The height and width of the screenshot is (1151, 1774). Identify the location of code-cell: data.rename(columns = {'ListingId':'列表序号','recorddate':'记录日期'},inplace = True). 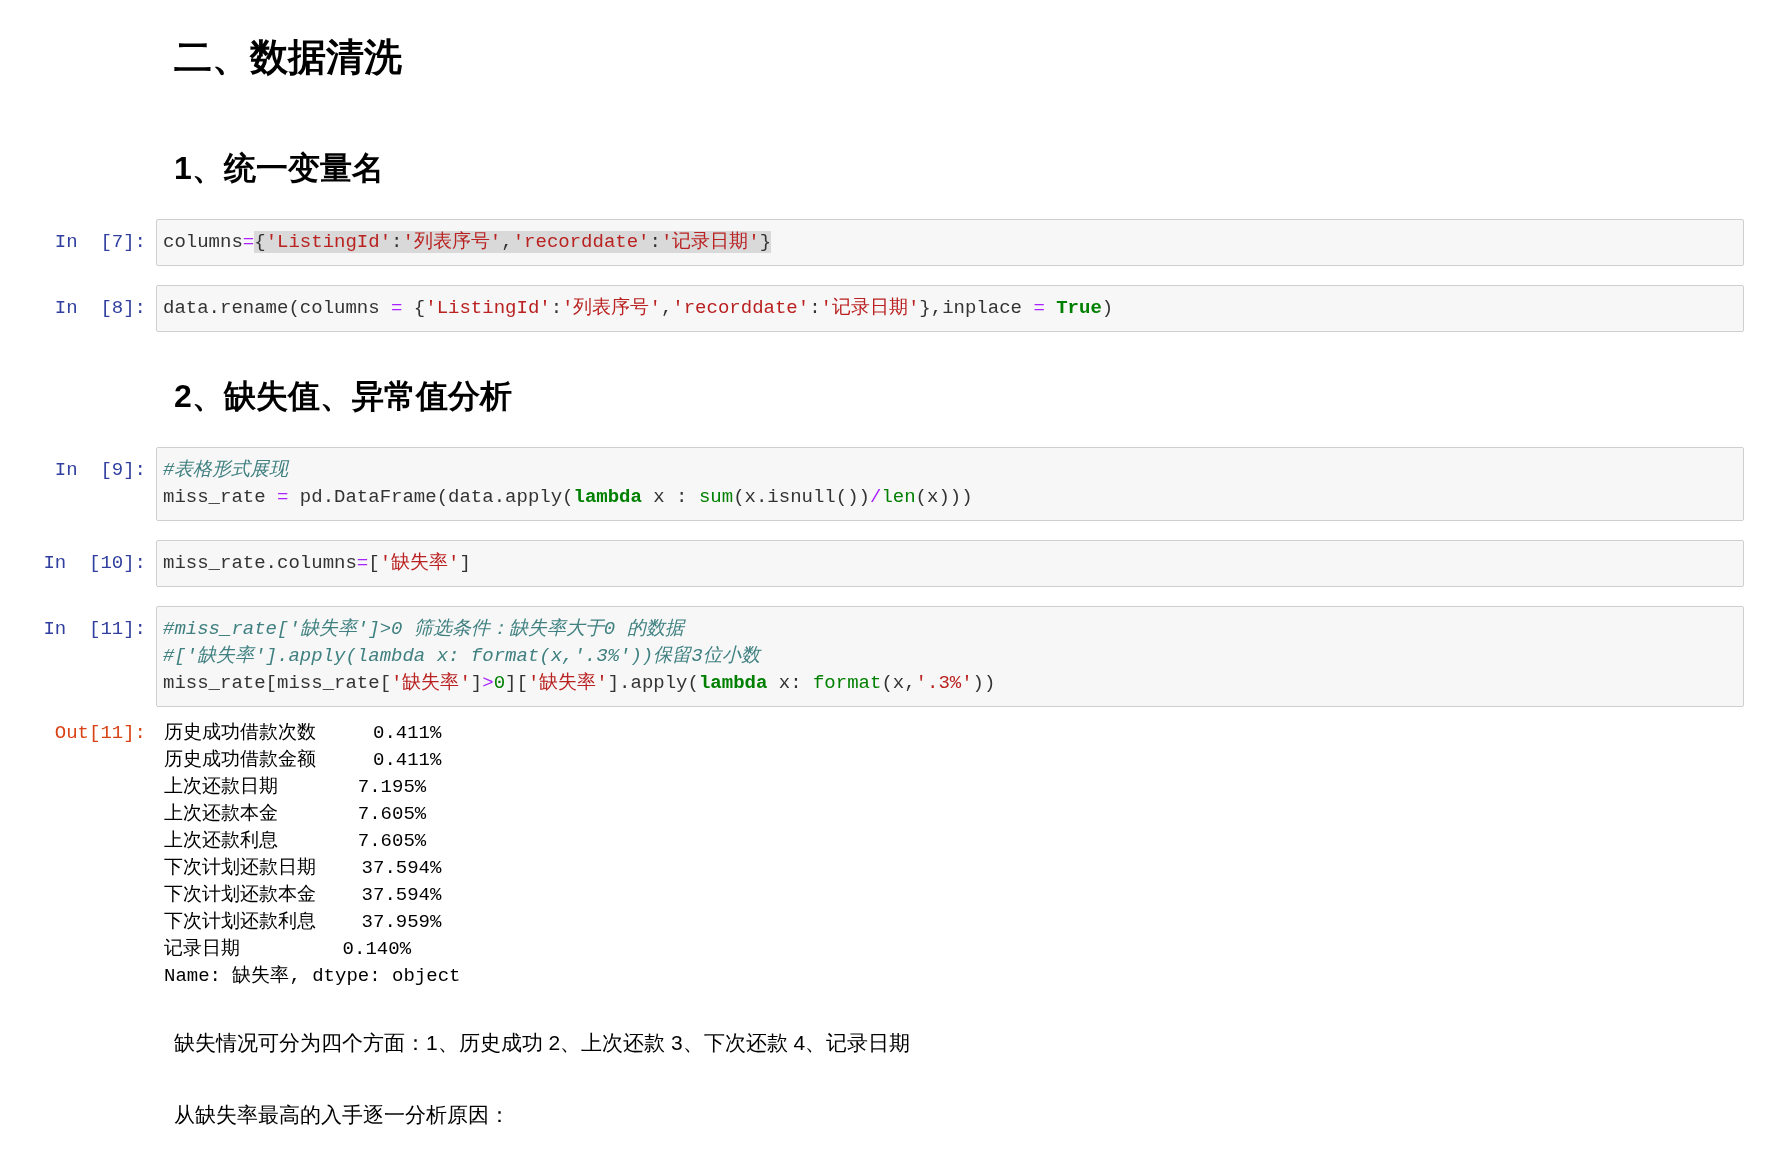
(950, 308).